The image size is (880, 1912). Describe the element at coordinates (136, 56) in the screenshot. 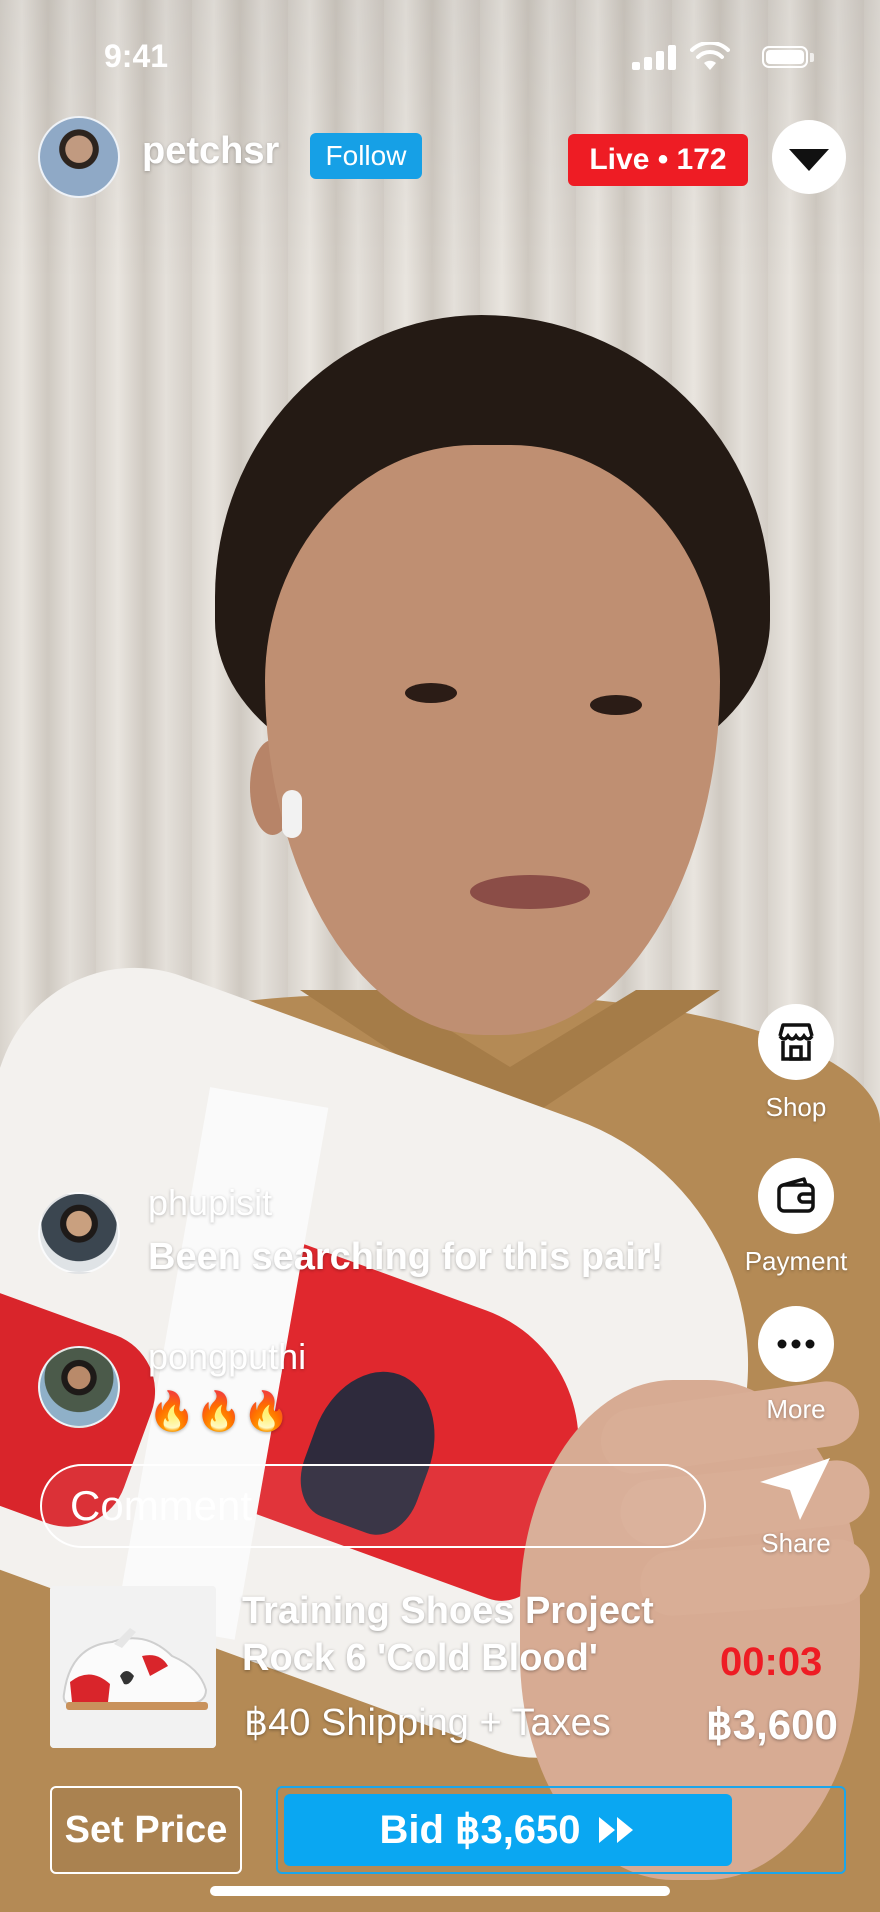

I see `status-time: 9:41` at that location.